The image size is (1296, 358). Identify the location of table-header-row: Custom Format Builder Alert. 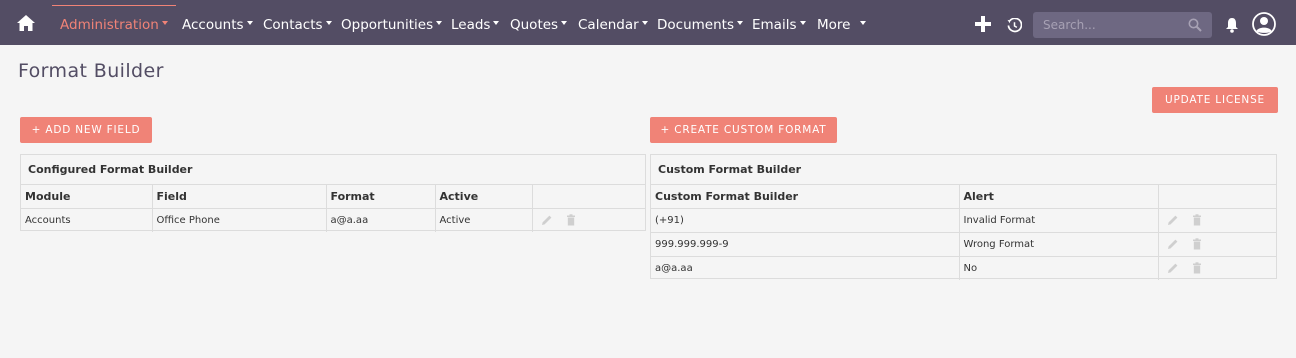
(963, 197).